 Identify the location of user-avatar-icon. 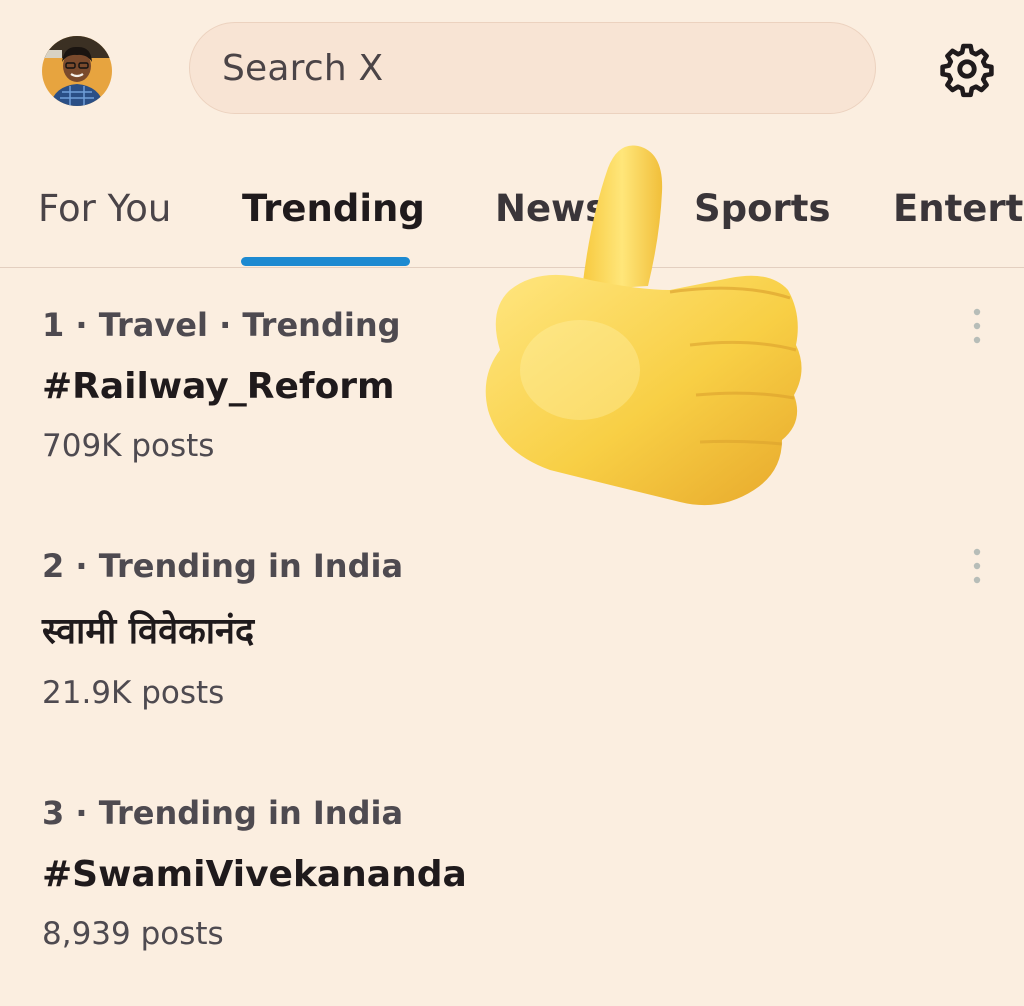
(77, 71).